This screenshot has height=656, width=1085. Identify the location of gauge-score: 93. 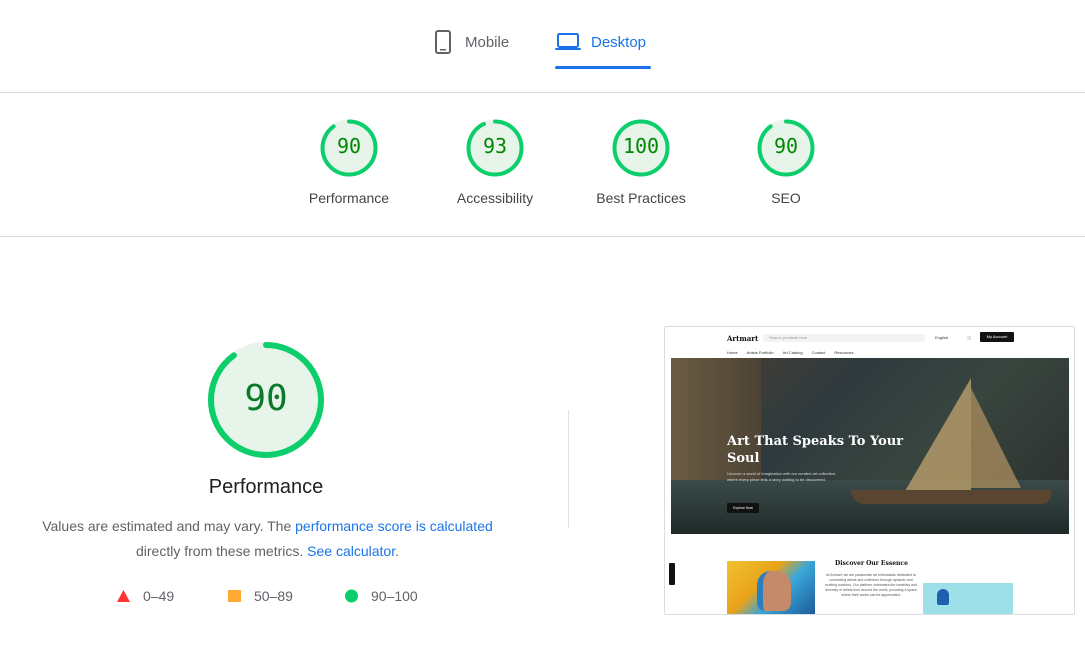
(495, 146).